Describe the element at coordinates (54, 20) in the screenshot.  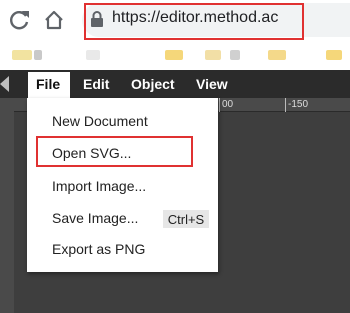
I see `home-icon` at that location.